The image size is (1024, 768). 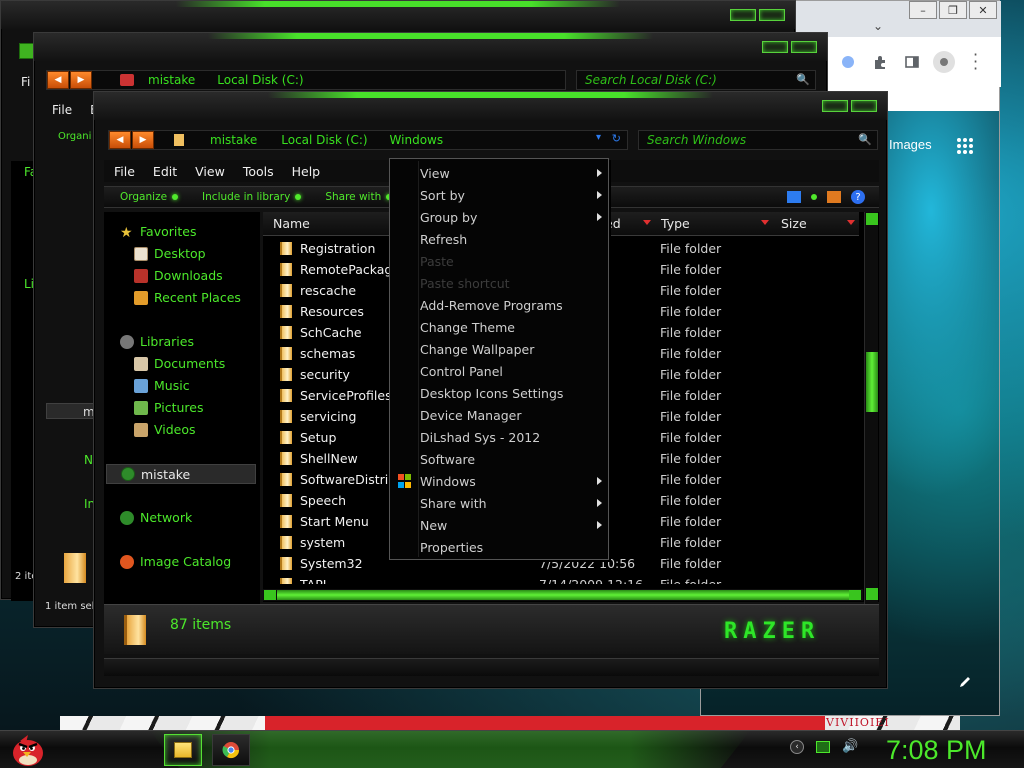 I want to click on context-menu-item: Change Wallpaper, so click(x=513, y=349).